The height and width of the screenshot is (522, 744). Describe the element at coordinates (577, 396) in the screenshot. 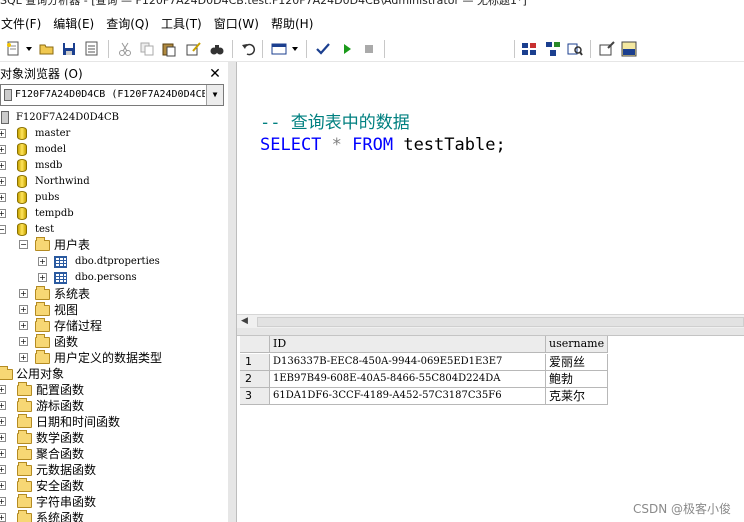

I see `table-cell-username: 克莱尔` at that location.